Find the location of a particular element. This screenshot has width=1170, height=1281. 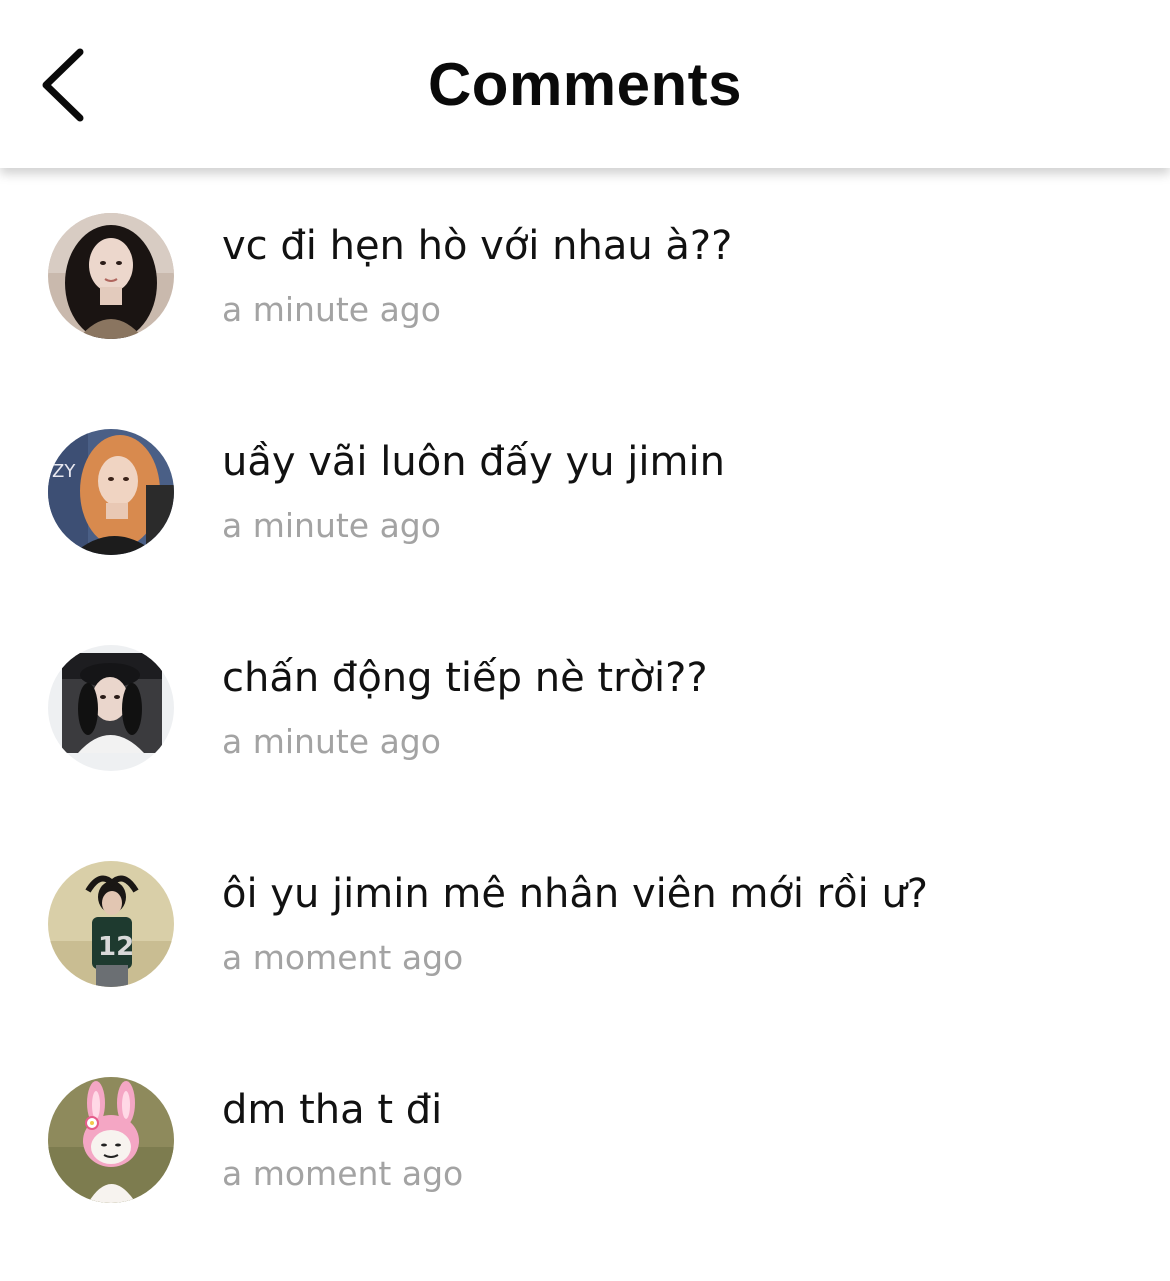

avatar-photo-icon: ZY is located at coordinates (111, 492).